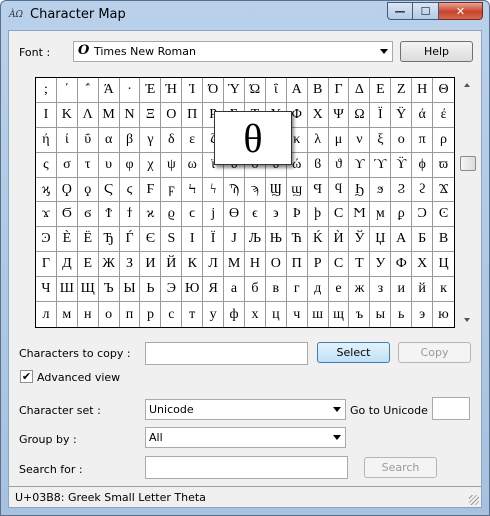 The image size is (490, 516). I want to click on go-to-unicode-input, so click(451, 408).